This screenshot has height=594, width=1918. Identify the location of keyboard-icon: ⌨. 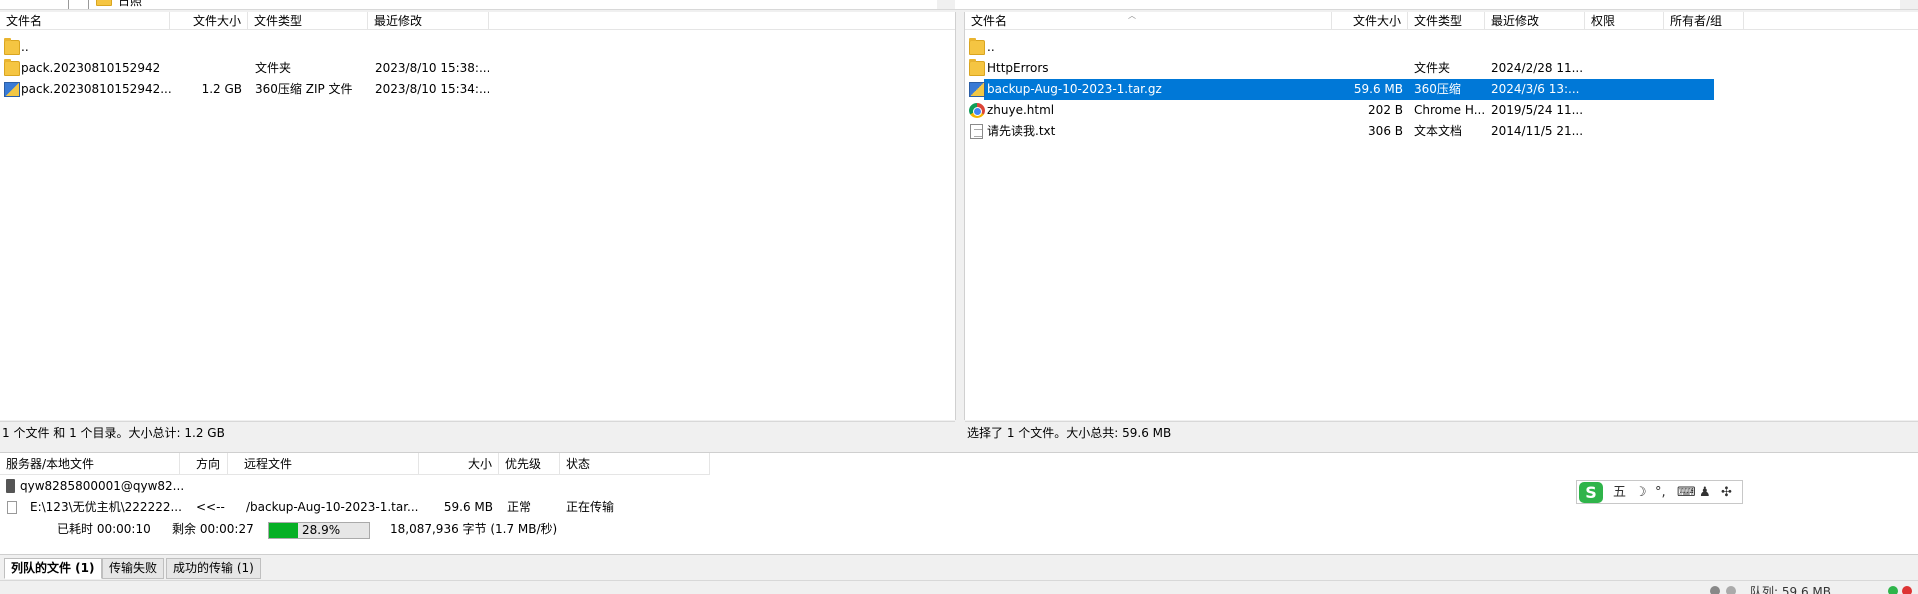
(1686, 493).